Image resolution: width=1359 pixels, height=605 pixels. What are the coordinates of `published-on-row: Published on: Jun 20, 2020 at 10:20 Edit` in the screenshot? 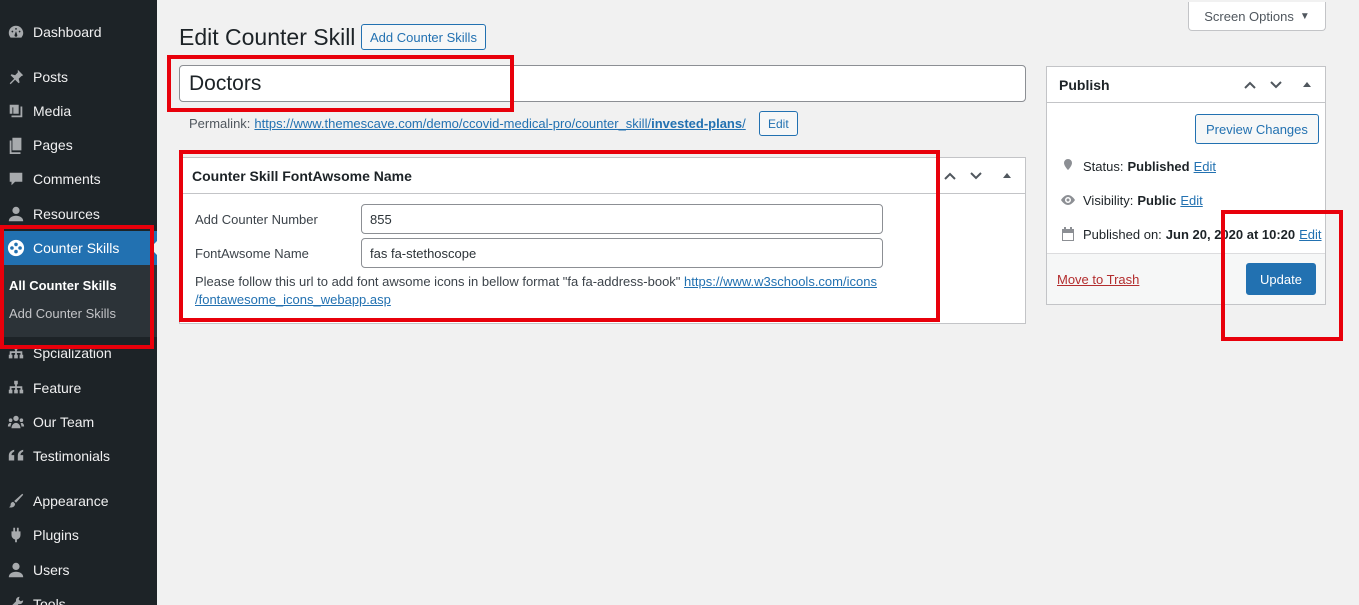 It's located at (1190, 234).